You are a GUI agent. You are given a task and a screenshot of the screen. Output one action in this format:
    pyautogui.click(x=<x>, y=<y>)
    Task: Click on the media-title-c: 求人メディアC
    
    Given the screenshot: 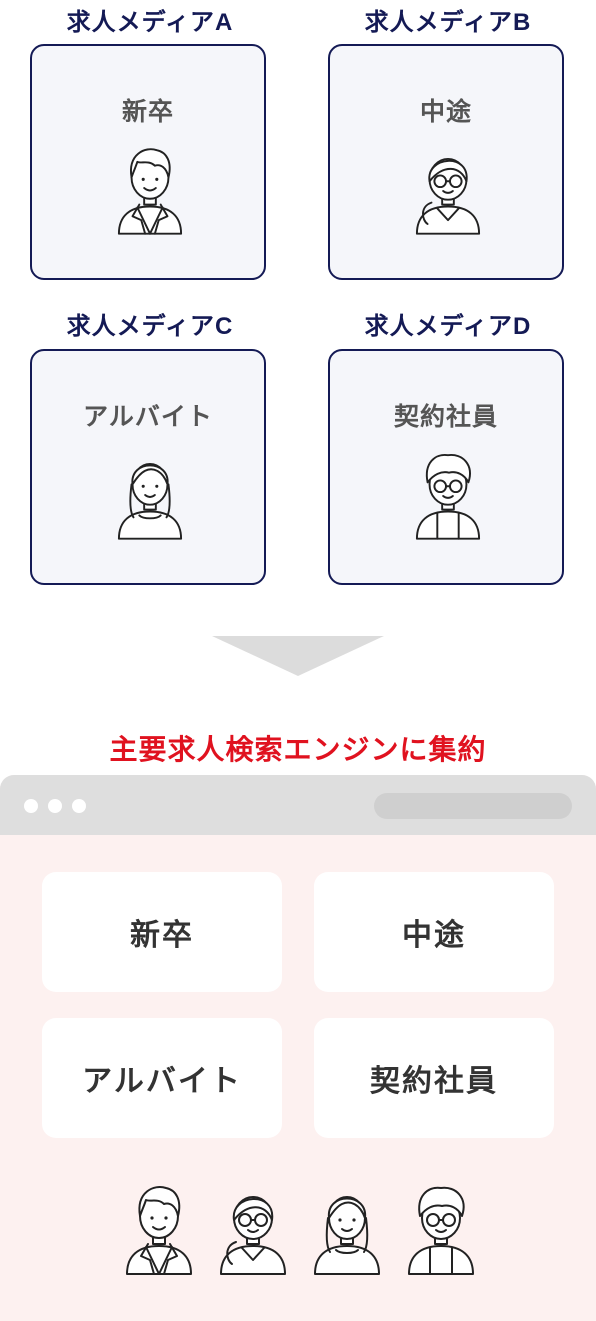 What is the action you would take?
    pyautogui.click(x=150, y=326)
    